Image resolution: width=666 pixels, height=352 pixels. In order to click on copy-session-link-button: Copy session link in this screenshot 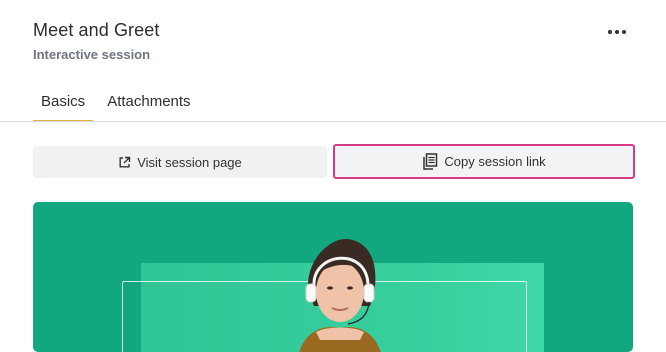, I will do `click(484, 161)`.